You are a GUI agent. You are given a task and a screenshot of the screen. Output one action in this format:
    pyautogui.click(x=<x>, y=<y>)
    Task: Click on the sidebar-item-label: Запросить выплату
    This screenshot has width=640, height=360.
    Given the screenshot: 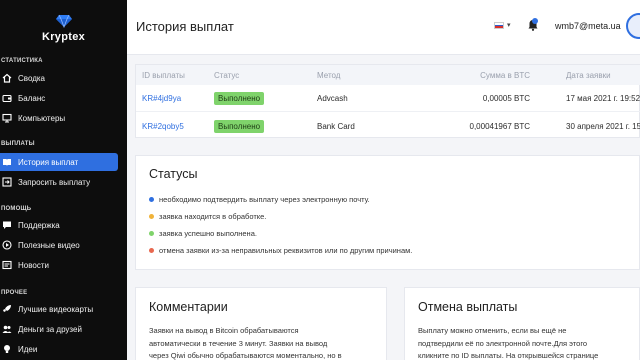 What is the action you would take?
    pyautogui.click(x=54, y=182)
    